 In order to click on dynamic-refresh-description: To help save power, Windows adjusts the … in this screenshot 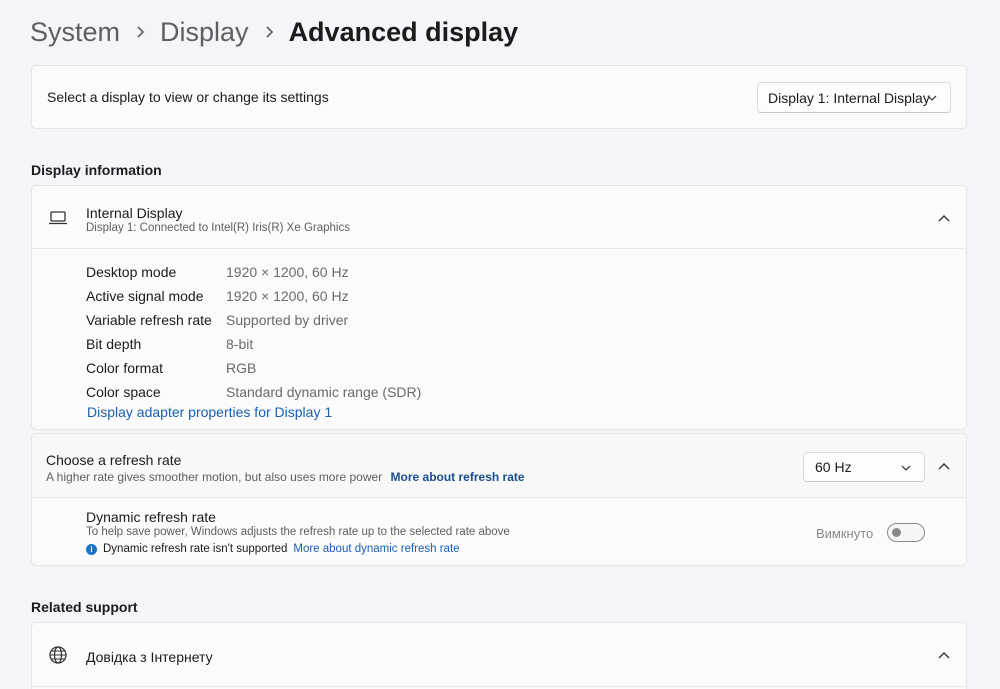, I will do `click(298, 532)`.